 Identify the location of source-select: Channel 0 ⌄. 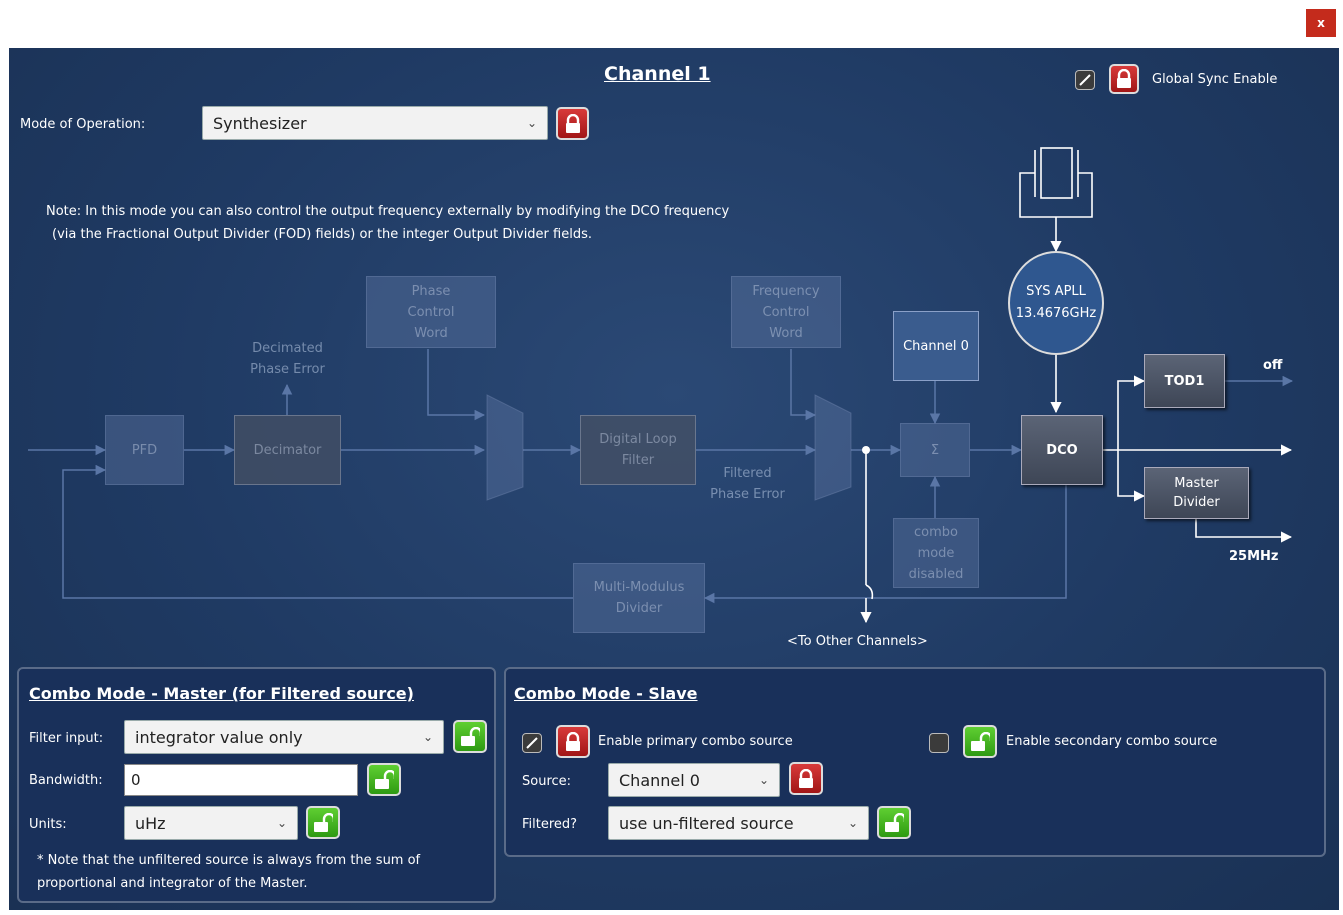
(694, 780).